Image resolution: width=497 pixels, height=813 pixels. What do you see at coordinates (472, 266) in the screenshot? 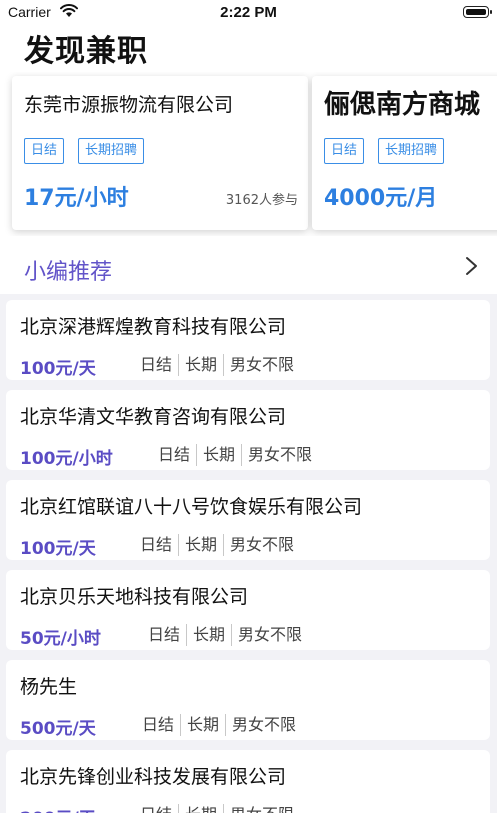
I see `chevron-right-icon` at bounding box center [472, 266].